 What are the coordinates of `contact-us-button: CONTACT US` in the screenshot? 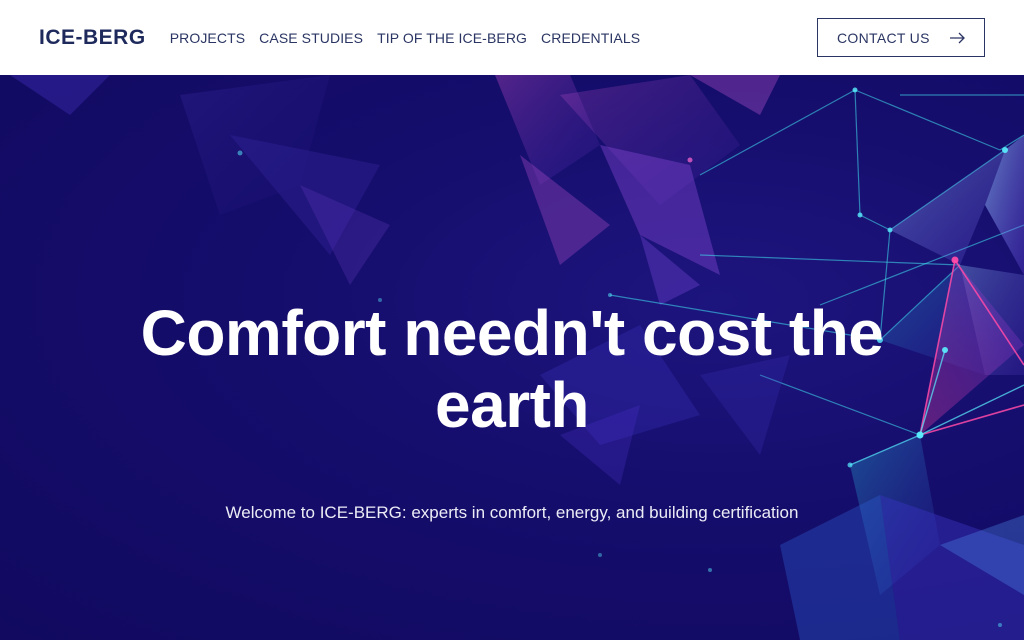 It's located at (901, 37).